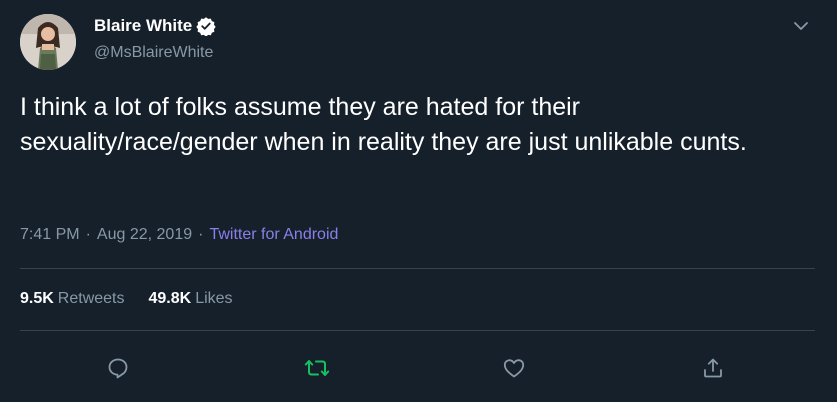 This screenshot has width=837, height=402. I want to click on likes-count: 49.8K, so click(170, 298).